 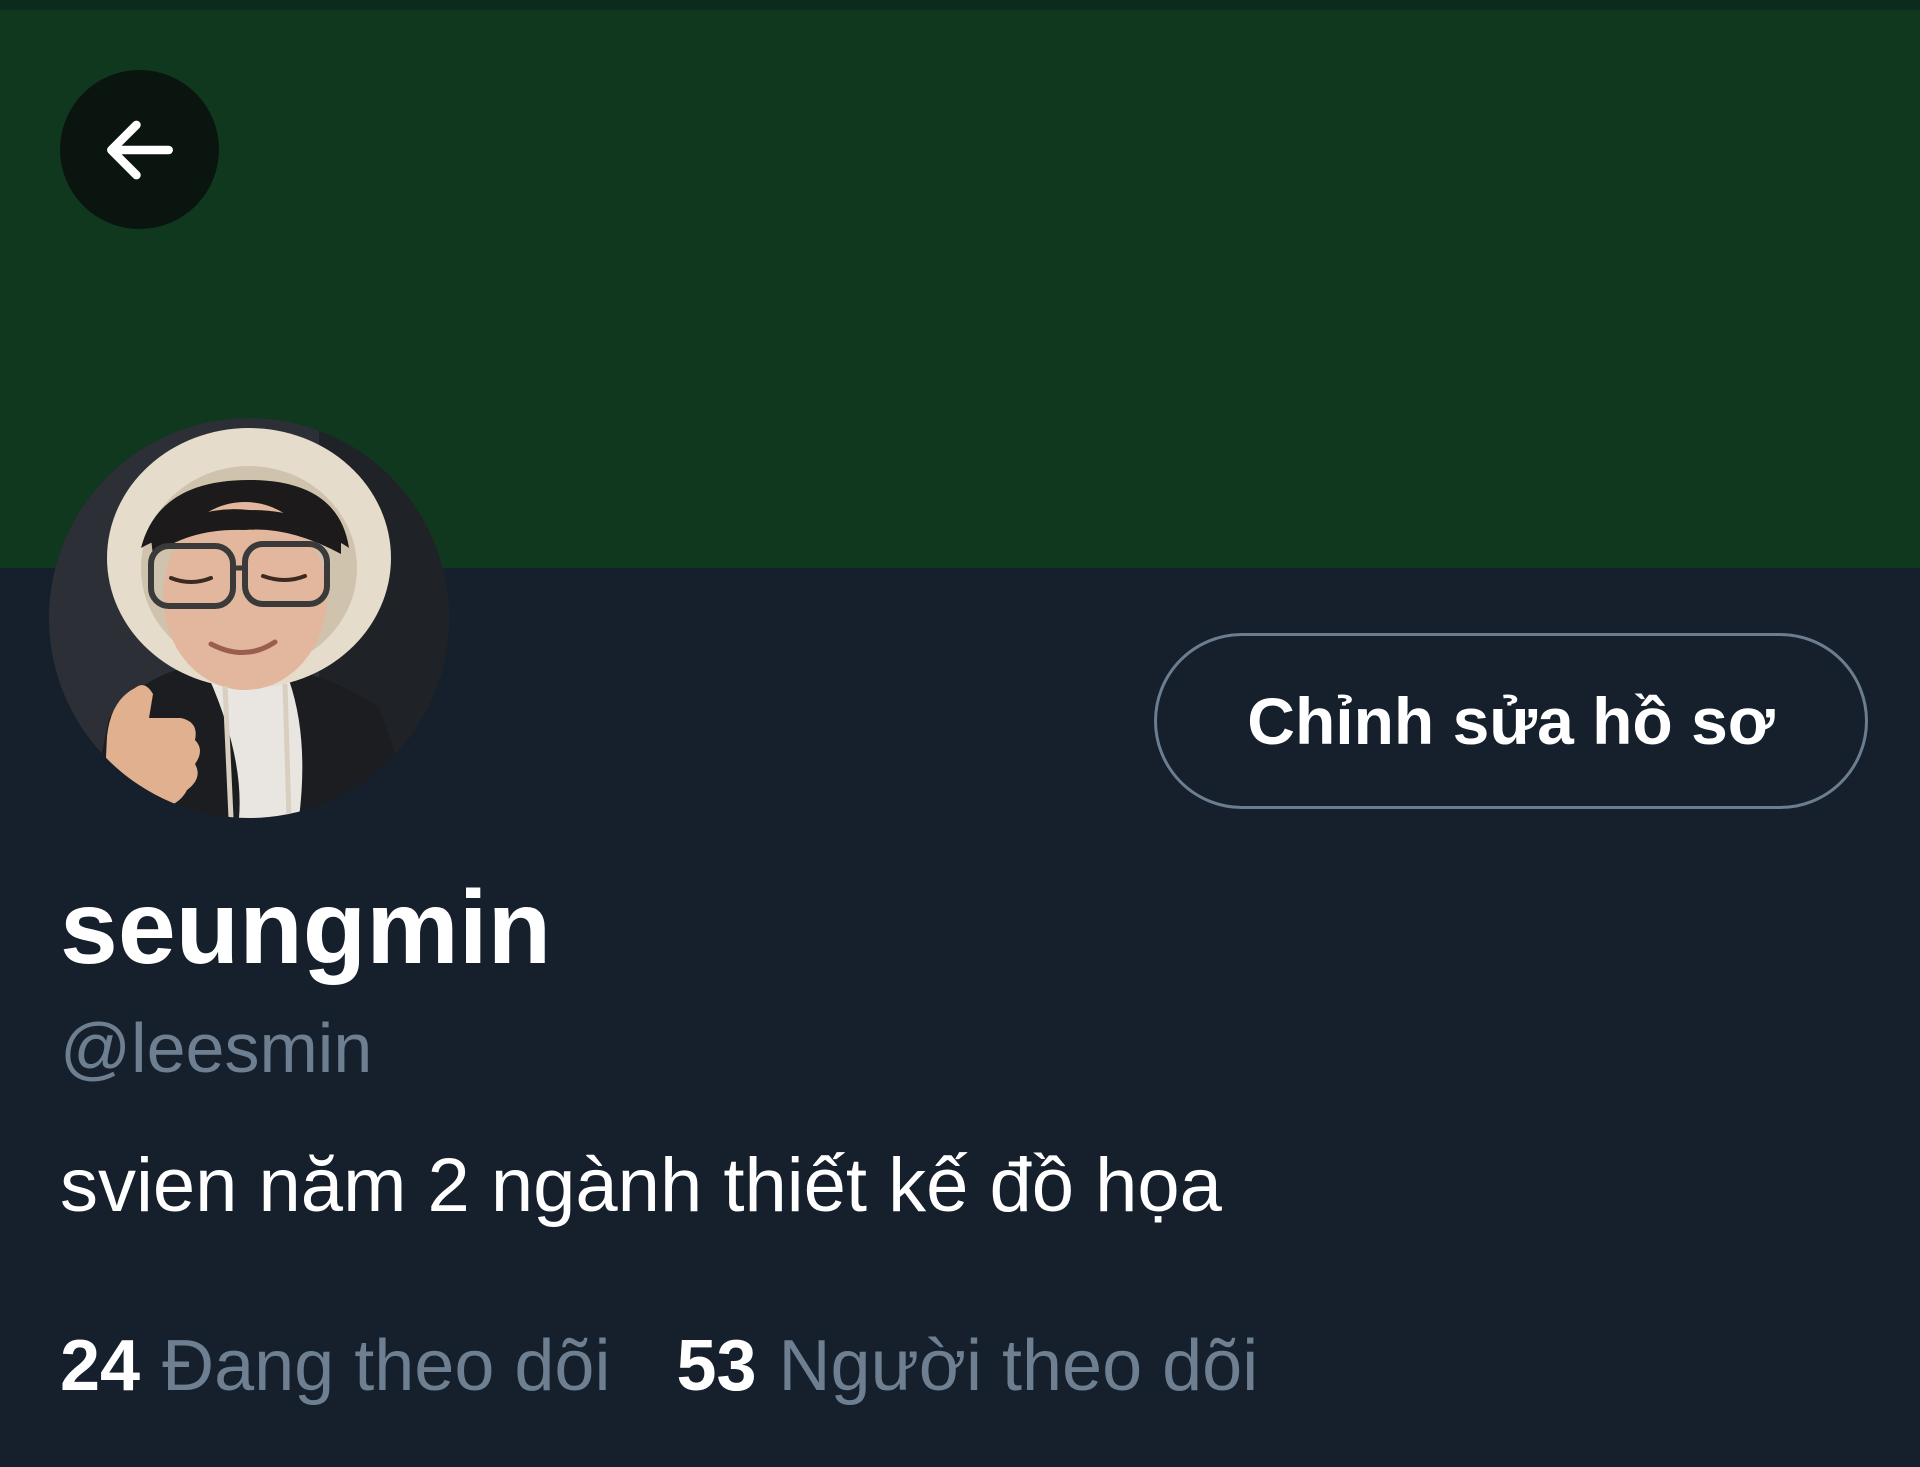 I want to click on followers-link: 53 Người theo dõi, so click(x=967, y=1366).